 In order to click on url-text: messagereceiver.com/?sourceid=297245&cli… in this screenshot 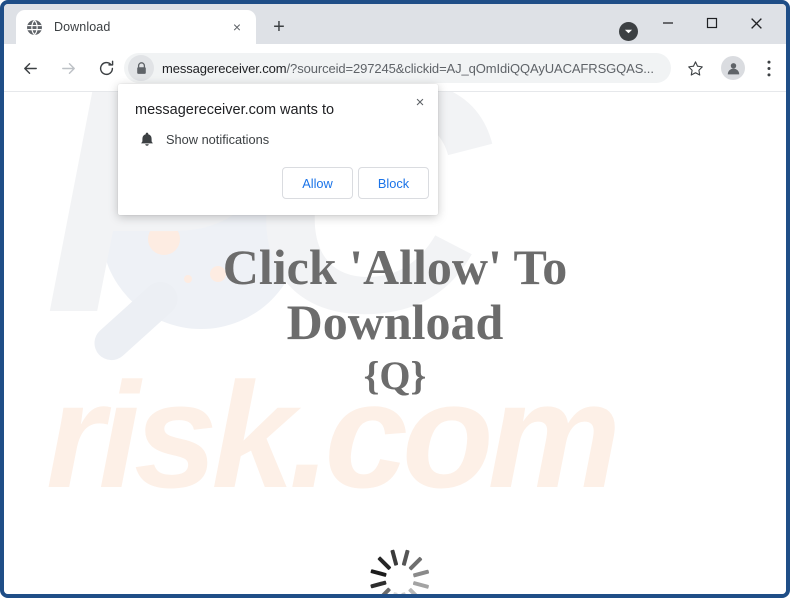, I will do `click(408, 68)`.